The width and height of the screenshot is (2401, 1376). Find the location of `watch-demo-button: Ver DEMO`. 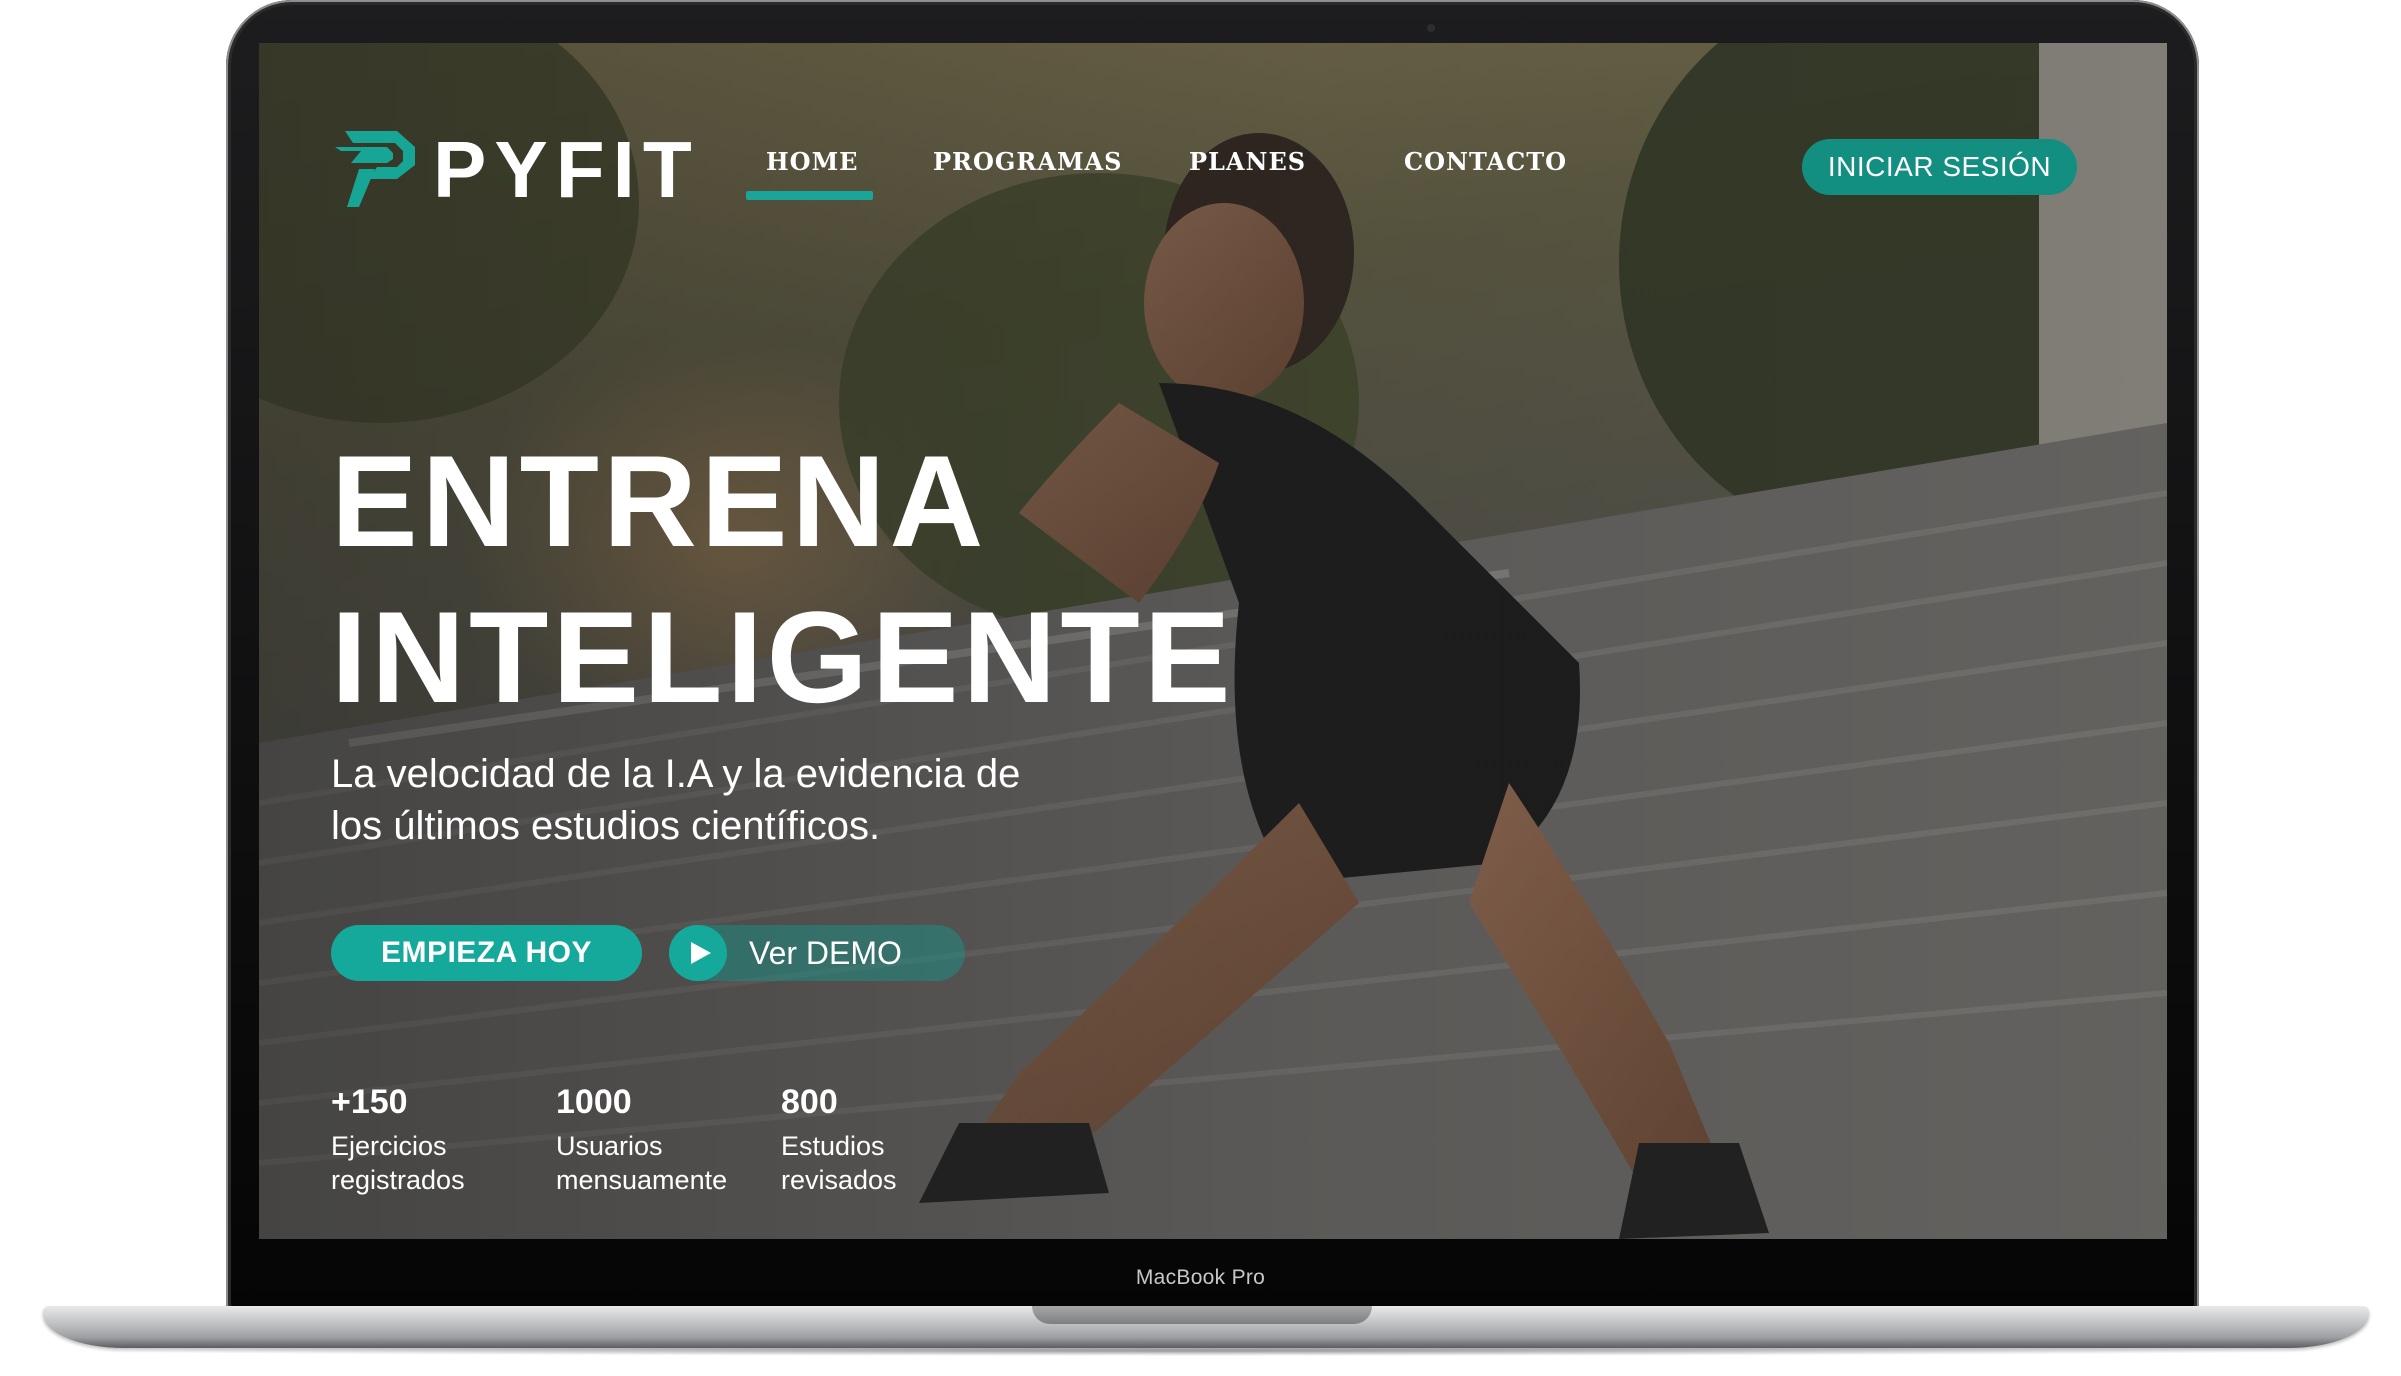

watch-demo-button: Ver DEMO is located at coordinates (817, 953).